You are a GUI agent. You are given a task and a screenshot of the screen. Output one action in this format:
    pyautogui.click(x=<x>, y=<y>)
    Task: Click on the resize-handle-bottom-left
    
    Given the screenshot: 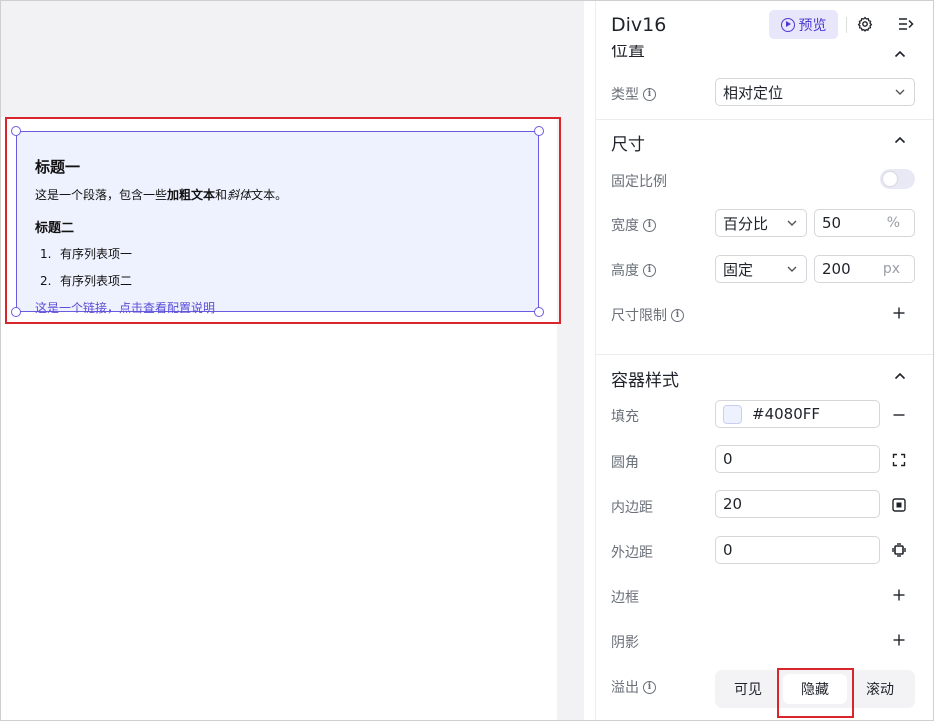 What is the action you would take?
    pyautogui.click(x=16, y=312)
    